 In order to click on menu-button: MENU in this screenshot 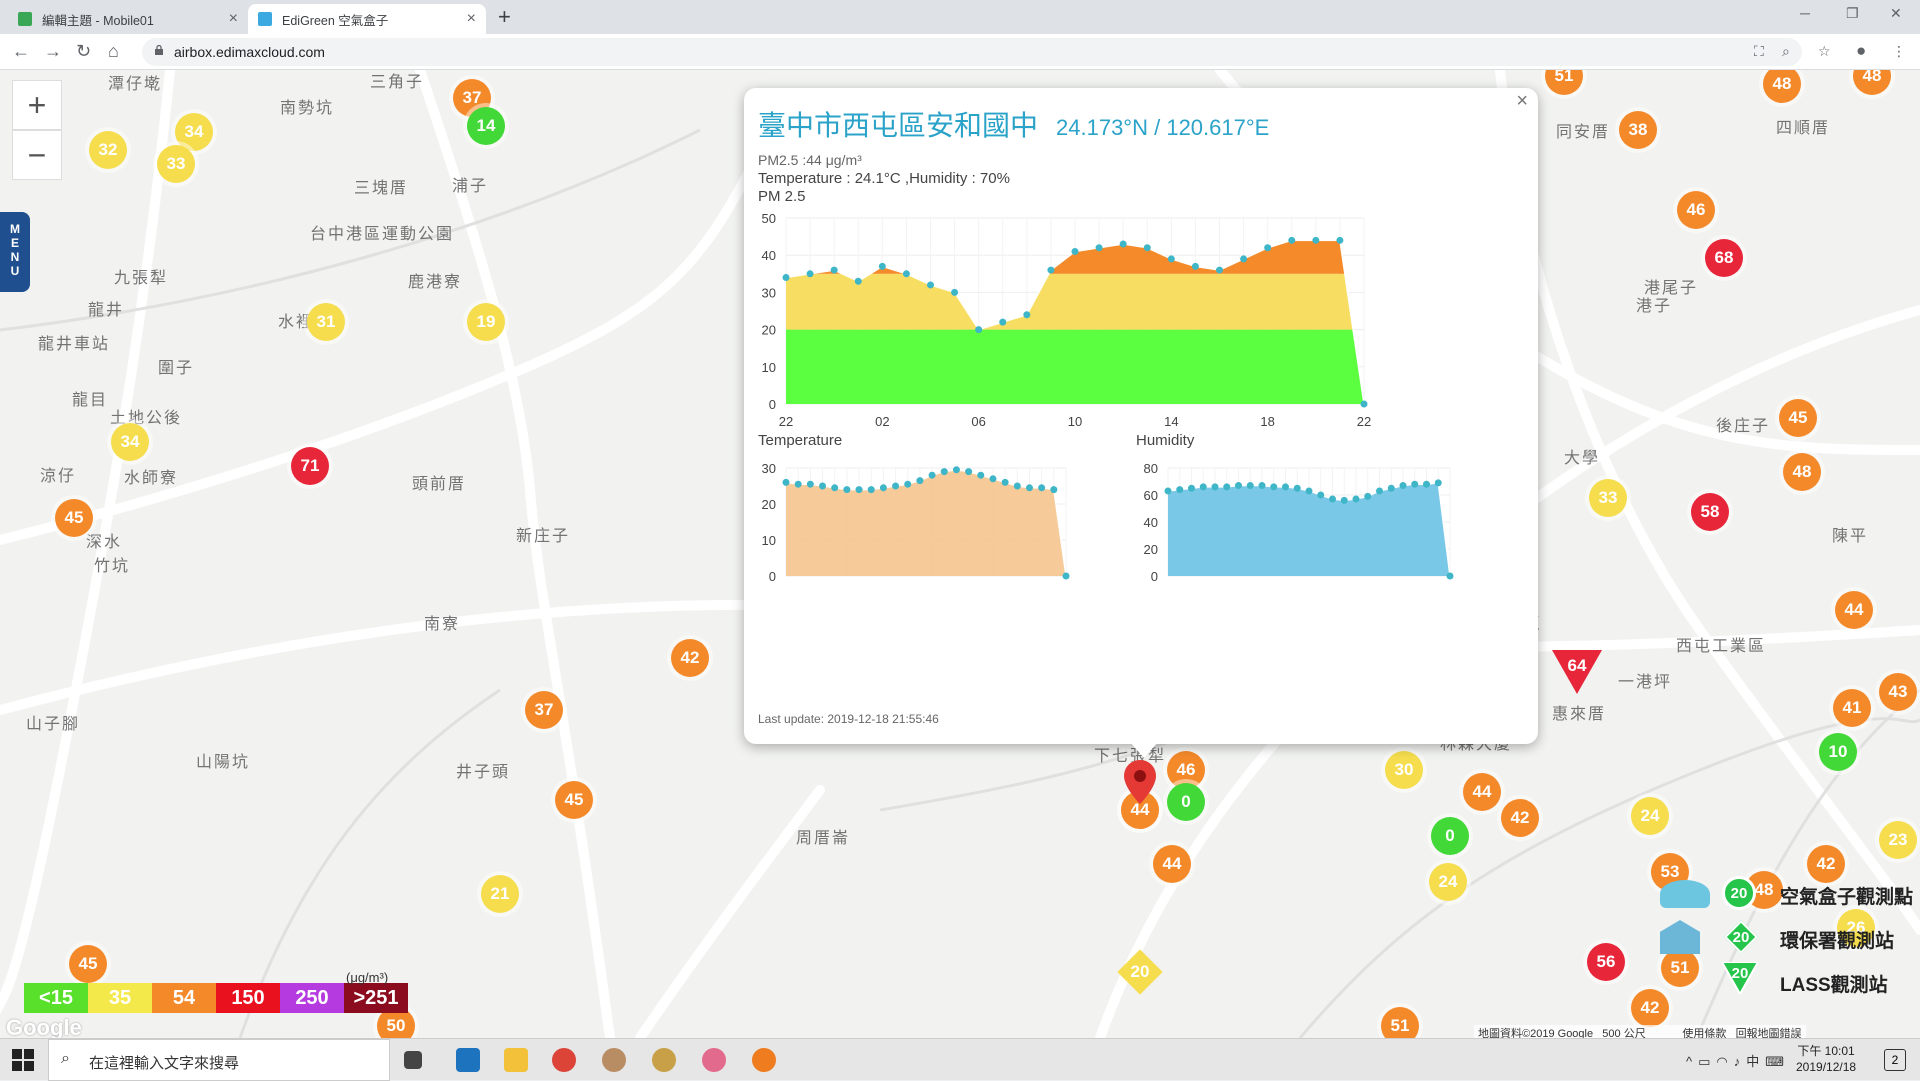, I will do `click(15, 252)`.